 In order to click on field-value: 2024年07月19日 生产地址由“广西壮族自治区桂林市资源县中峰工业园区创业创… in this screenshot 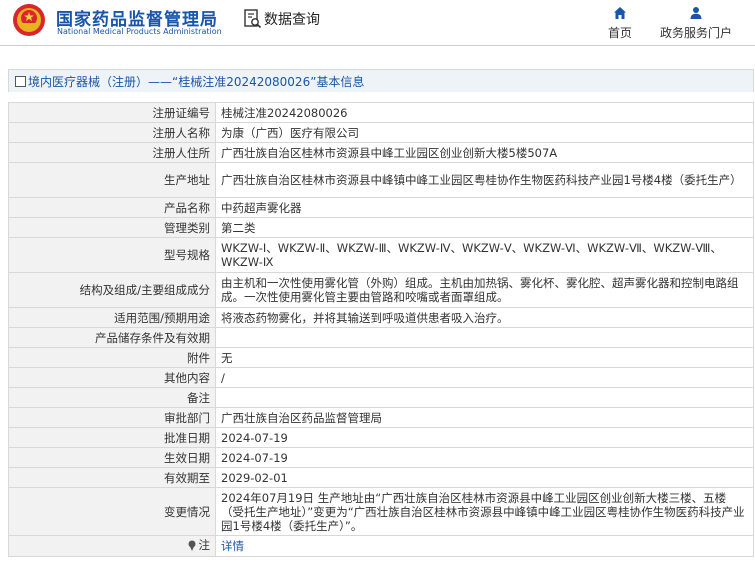, I will do `click(484, 511)`.